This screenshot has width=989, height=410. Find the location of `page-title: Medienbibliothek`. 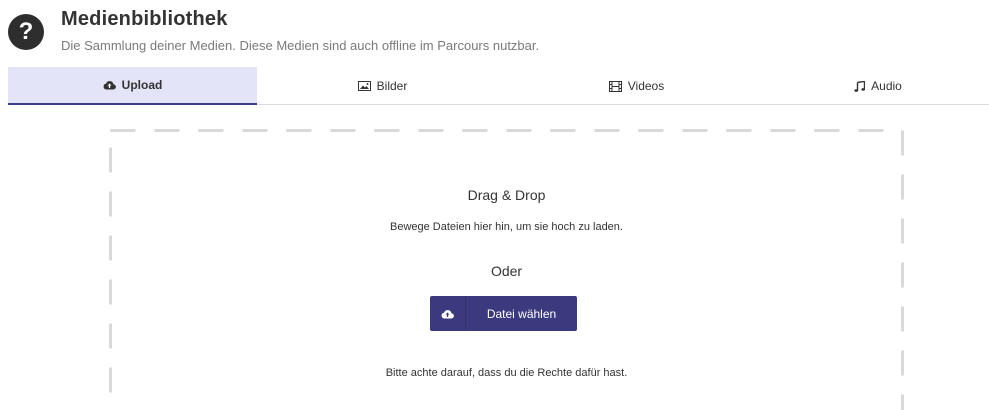

page-title: Medienbibliothek is located at coordinates (144, 19).